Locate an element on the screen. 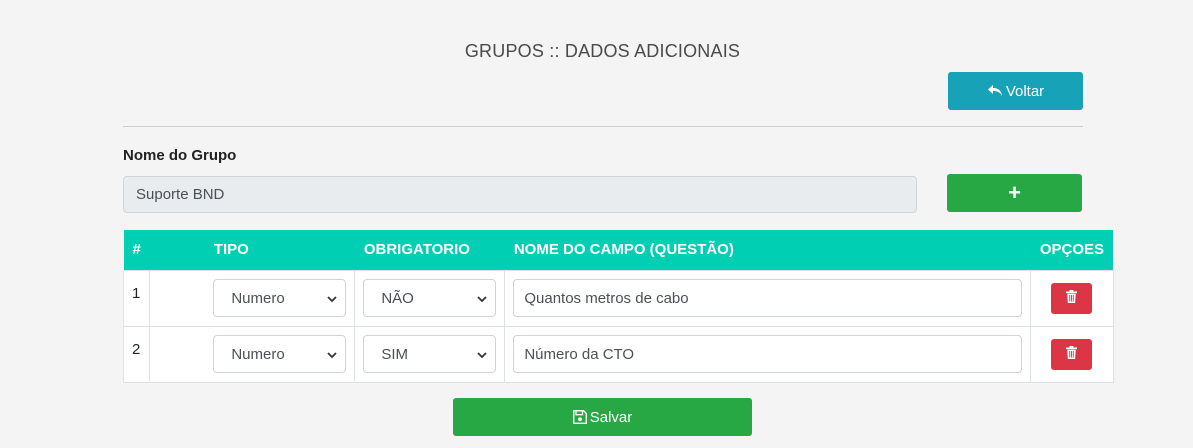 This screenshot has height=448, width=1193. obrigatorio-select: NÃO is located at coordinates (430, 298).